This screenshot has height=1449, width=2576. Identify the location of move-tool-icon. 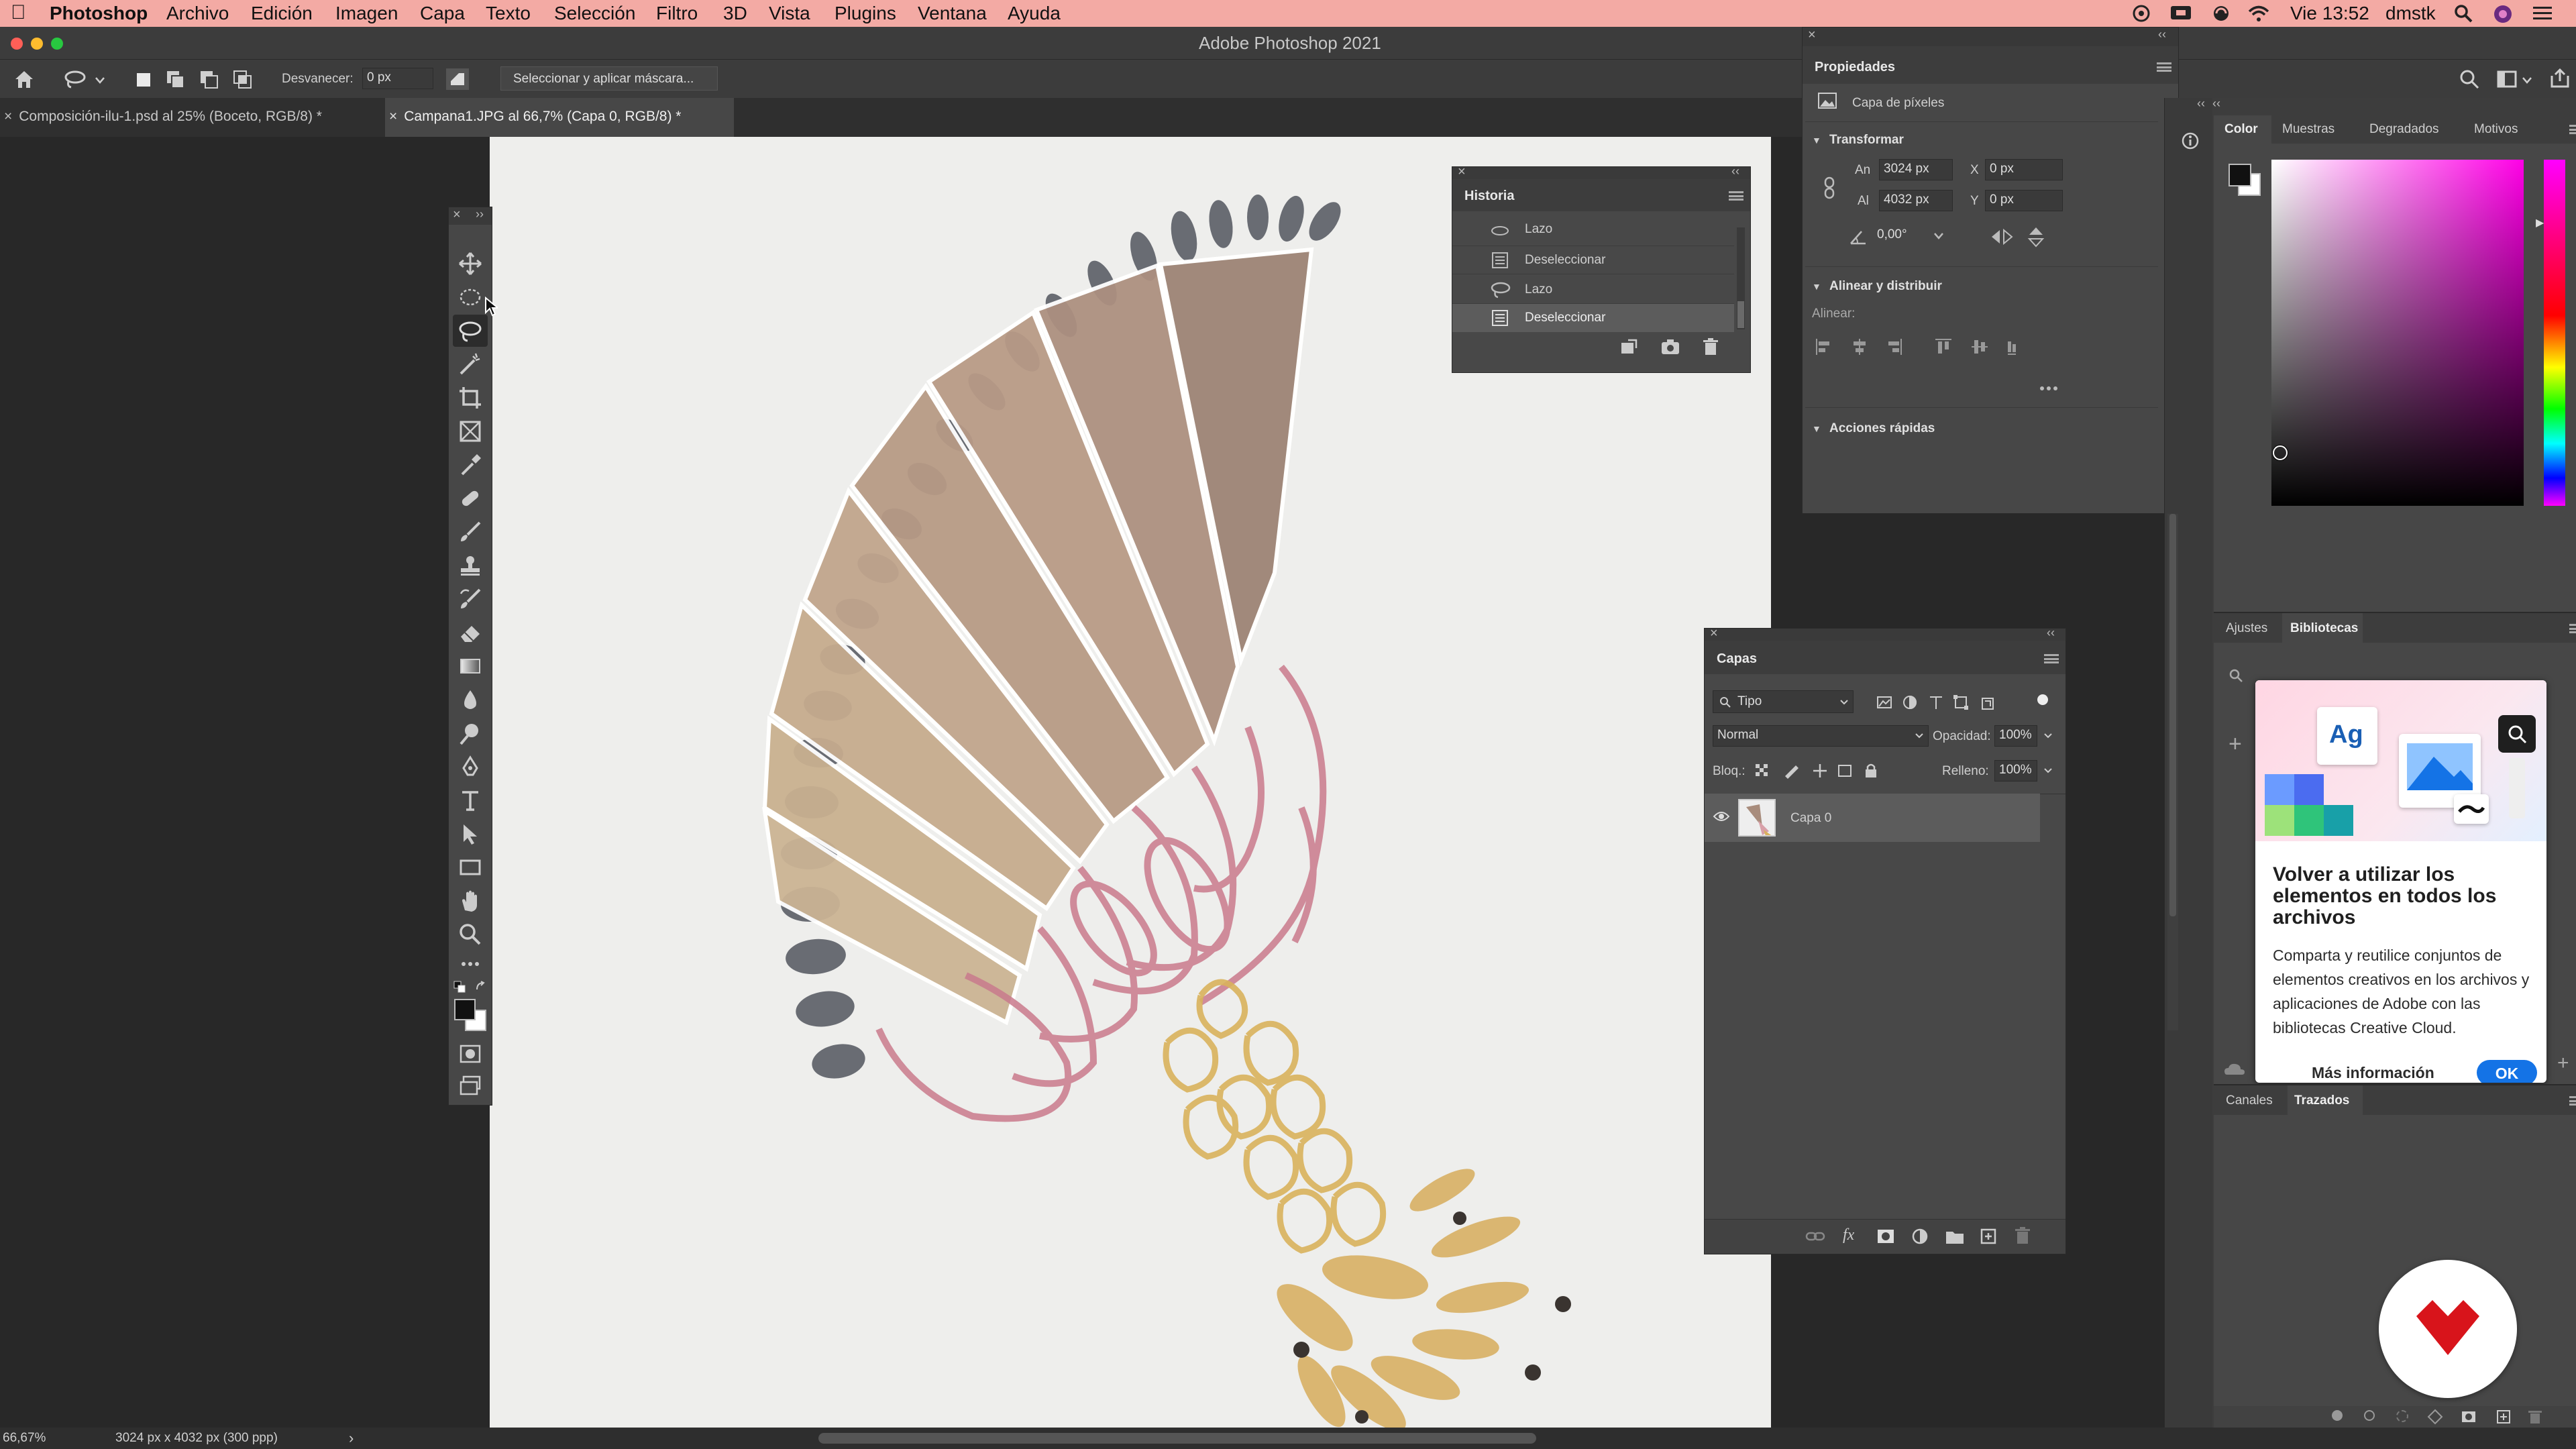
(470, 264).